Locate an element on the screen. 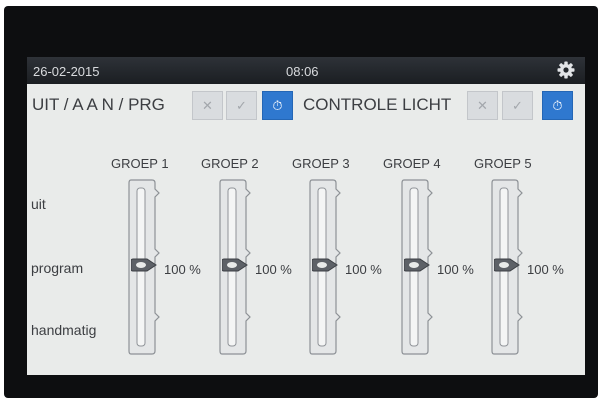 The height and width of the screenshot is (405, 603). mode-label-uit-aan-prg: UIT / A A N / PRG is located at coordinates (98, 104).